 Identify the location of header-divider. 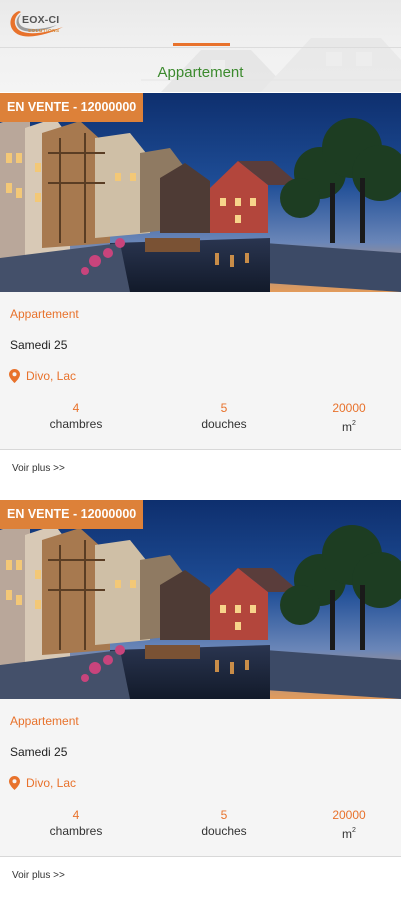
(200, 47).